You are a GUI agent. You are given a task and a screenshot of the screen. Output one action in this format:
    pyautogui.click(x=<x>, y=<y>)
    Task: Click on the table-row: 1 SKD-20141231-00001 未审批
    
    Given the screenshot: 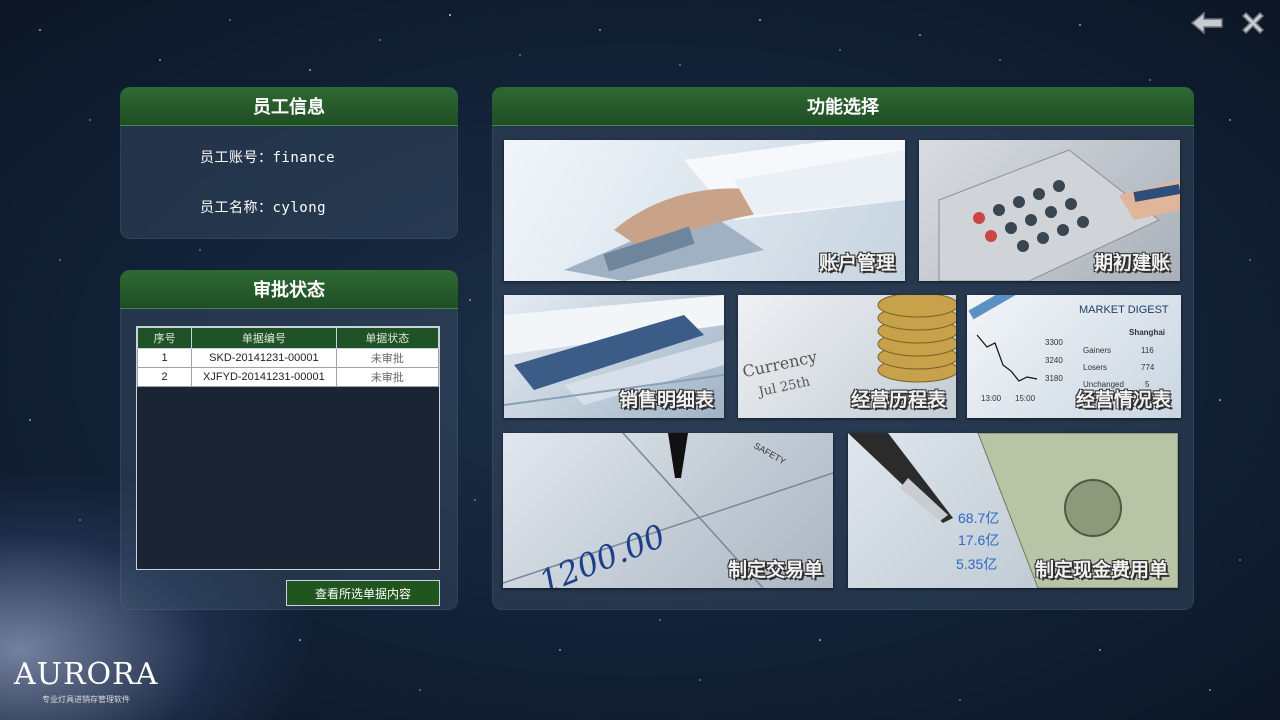 What is the action you would take?
    pyautogui.click(x=288, y=358)
    